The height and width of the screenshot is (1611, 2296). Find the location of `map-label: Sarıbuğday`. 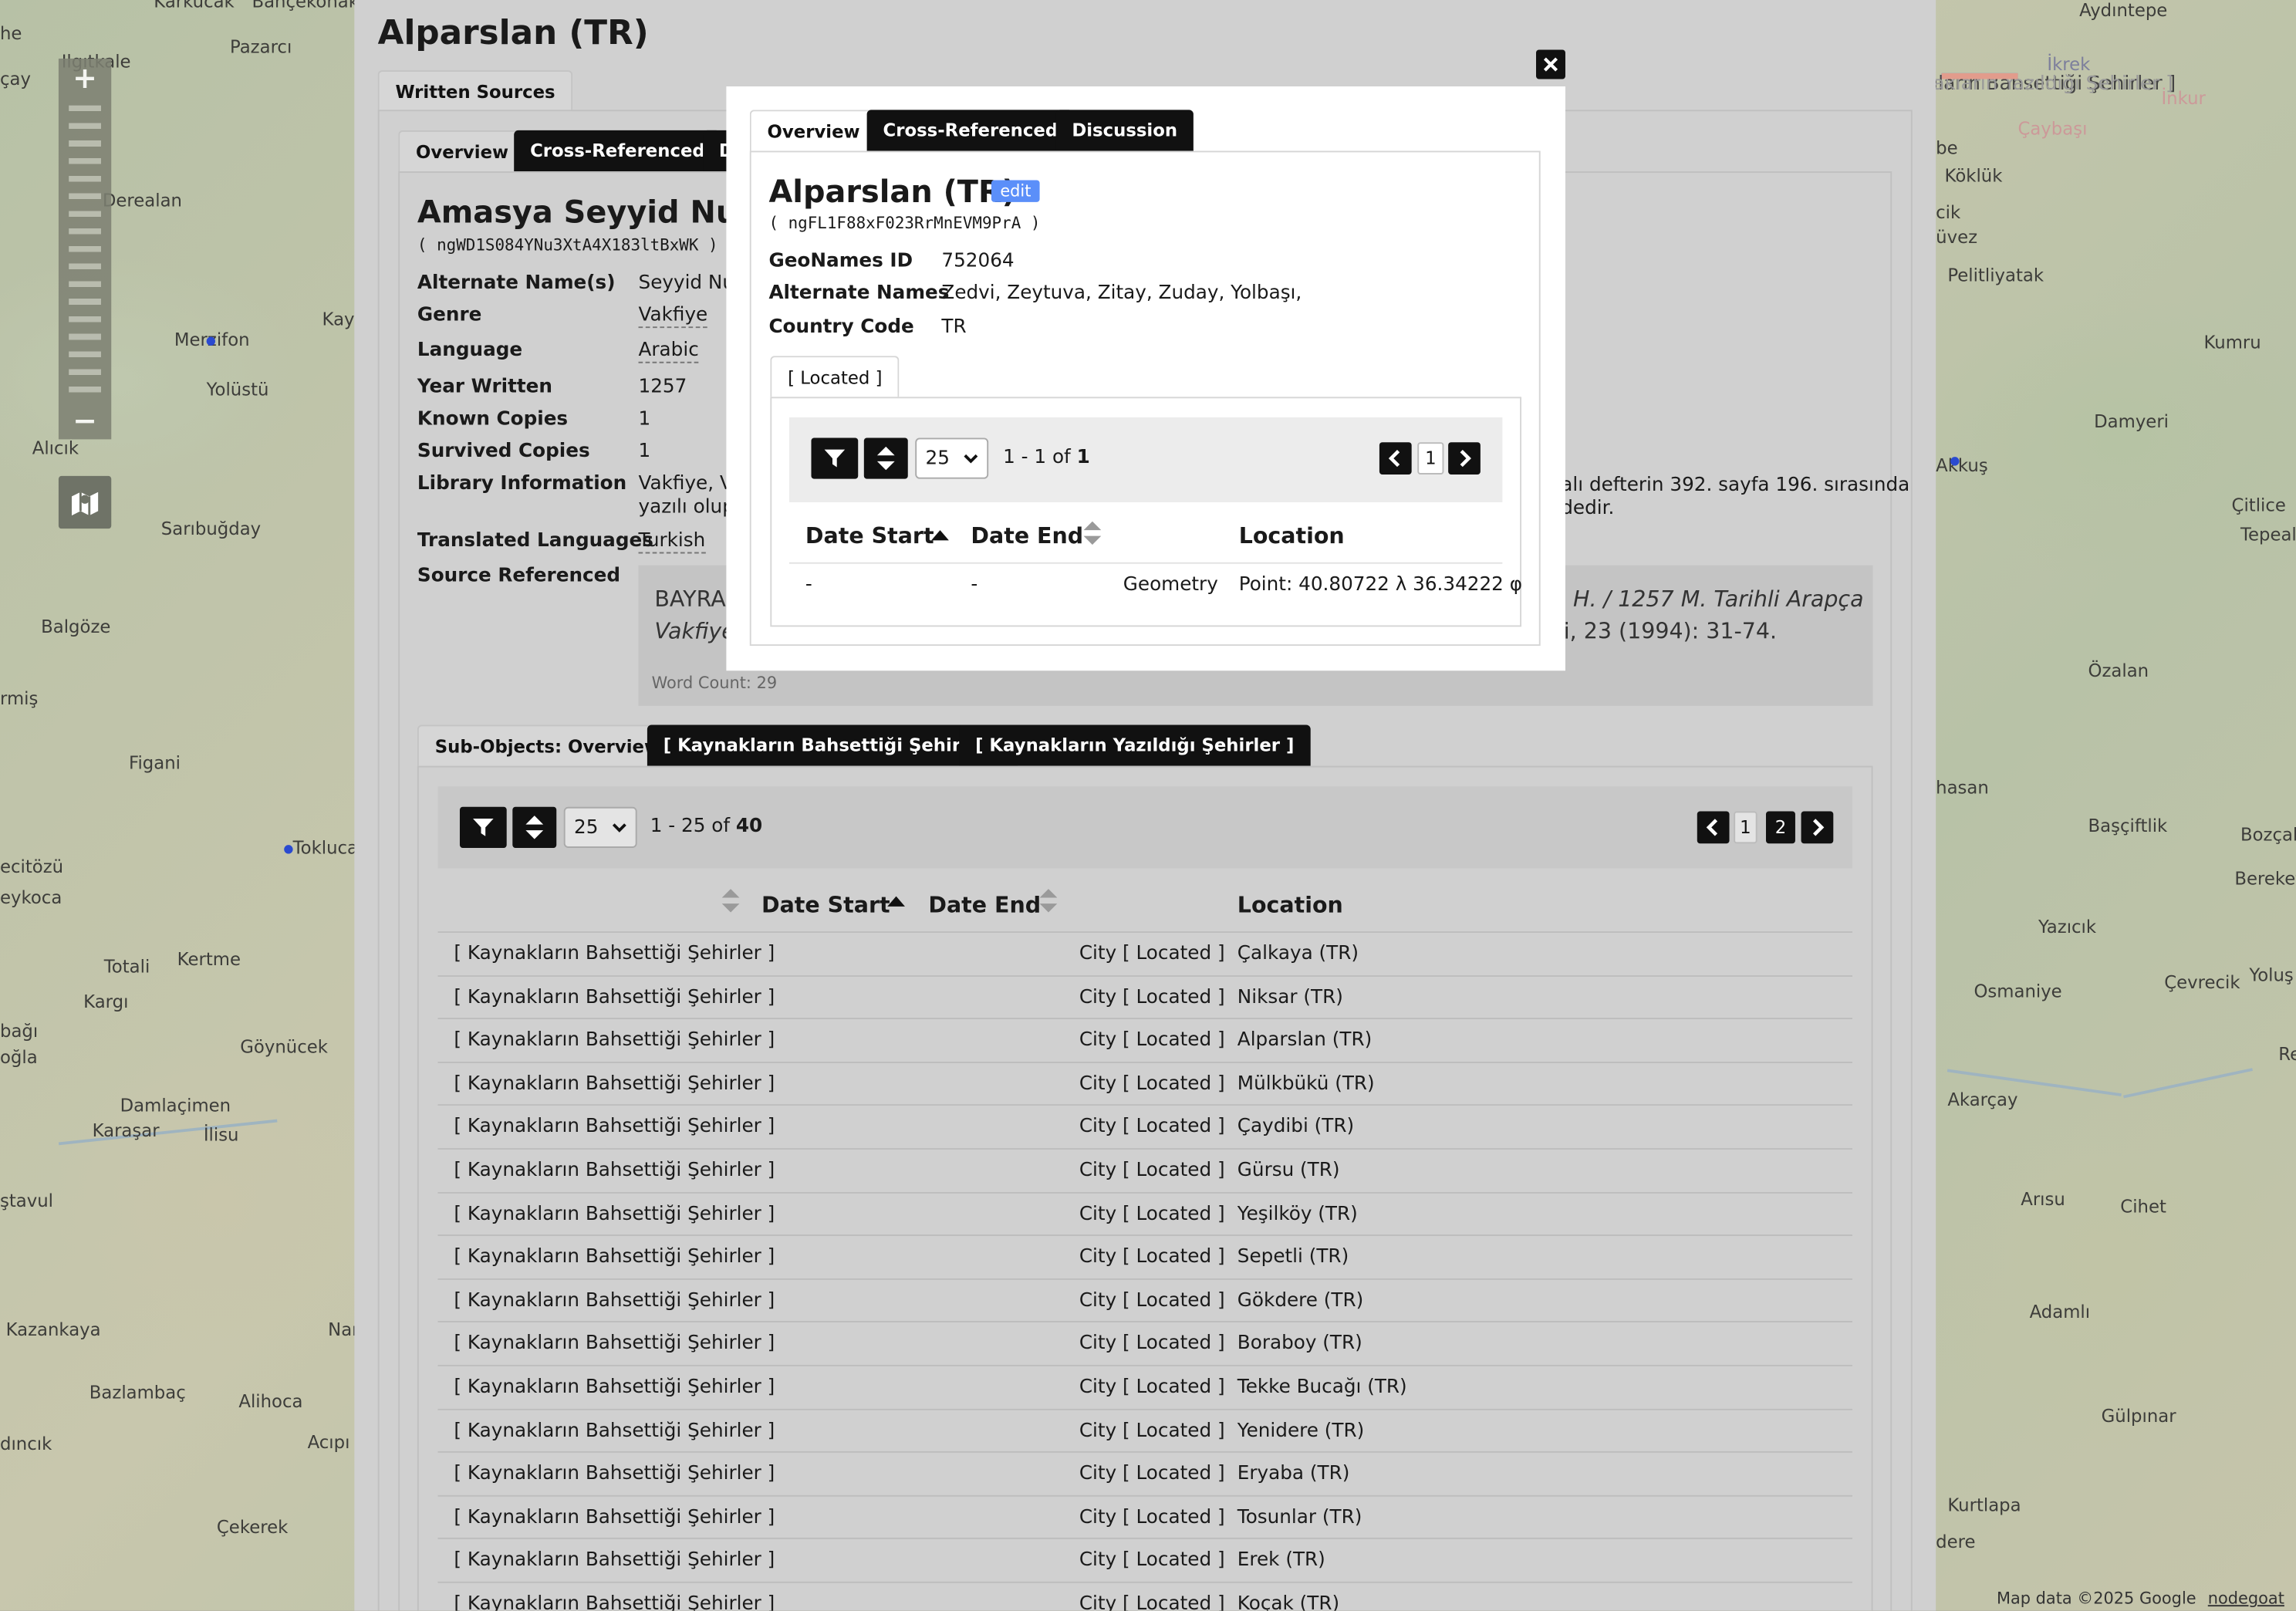

map-label: Sarıbuğday is located at coordinates (211, 528).